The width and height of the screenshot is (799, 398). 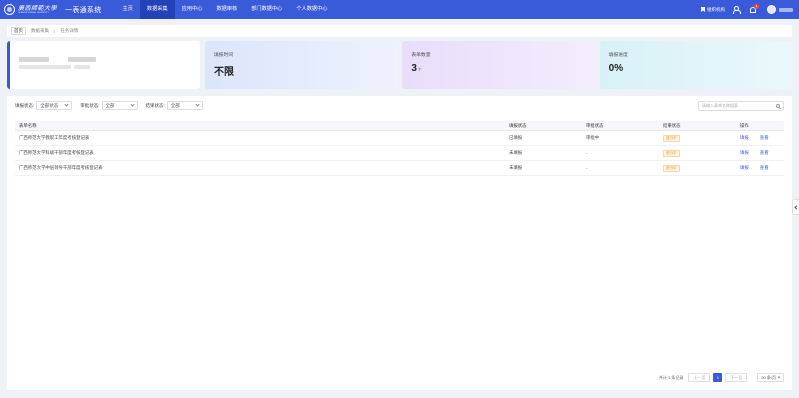 I want to click on university-logo: 廣西師範大學 GUANGXI NORMAL UNIVERSITY, so click(x=30, y=9).